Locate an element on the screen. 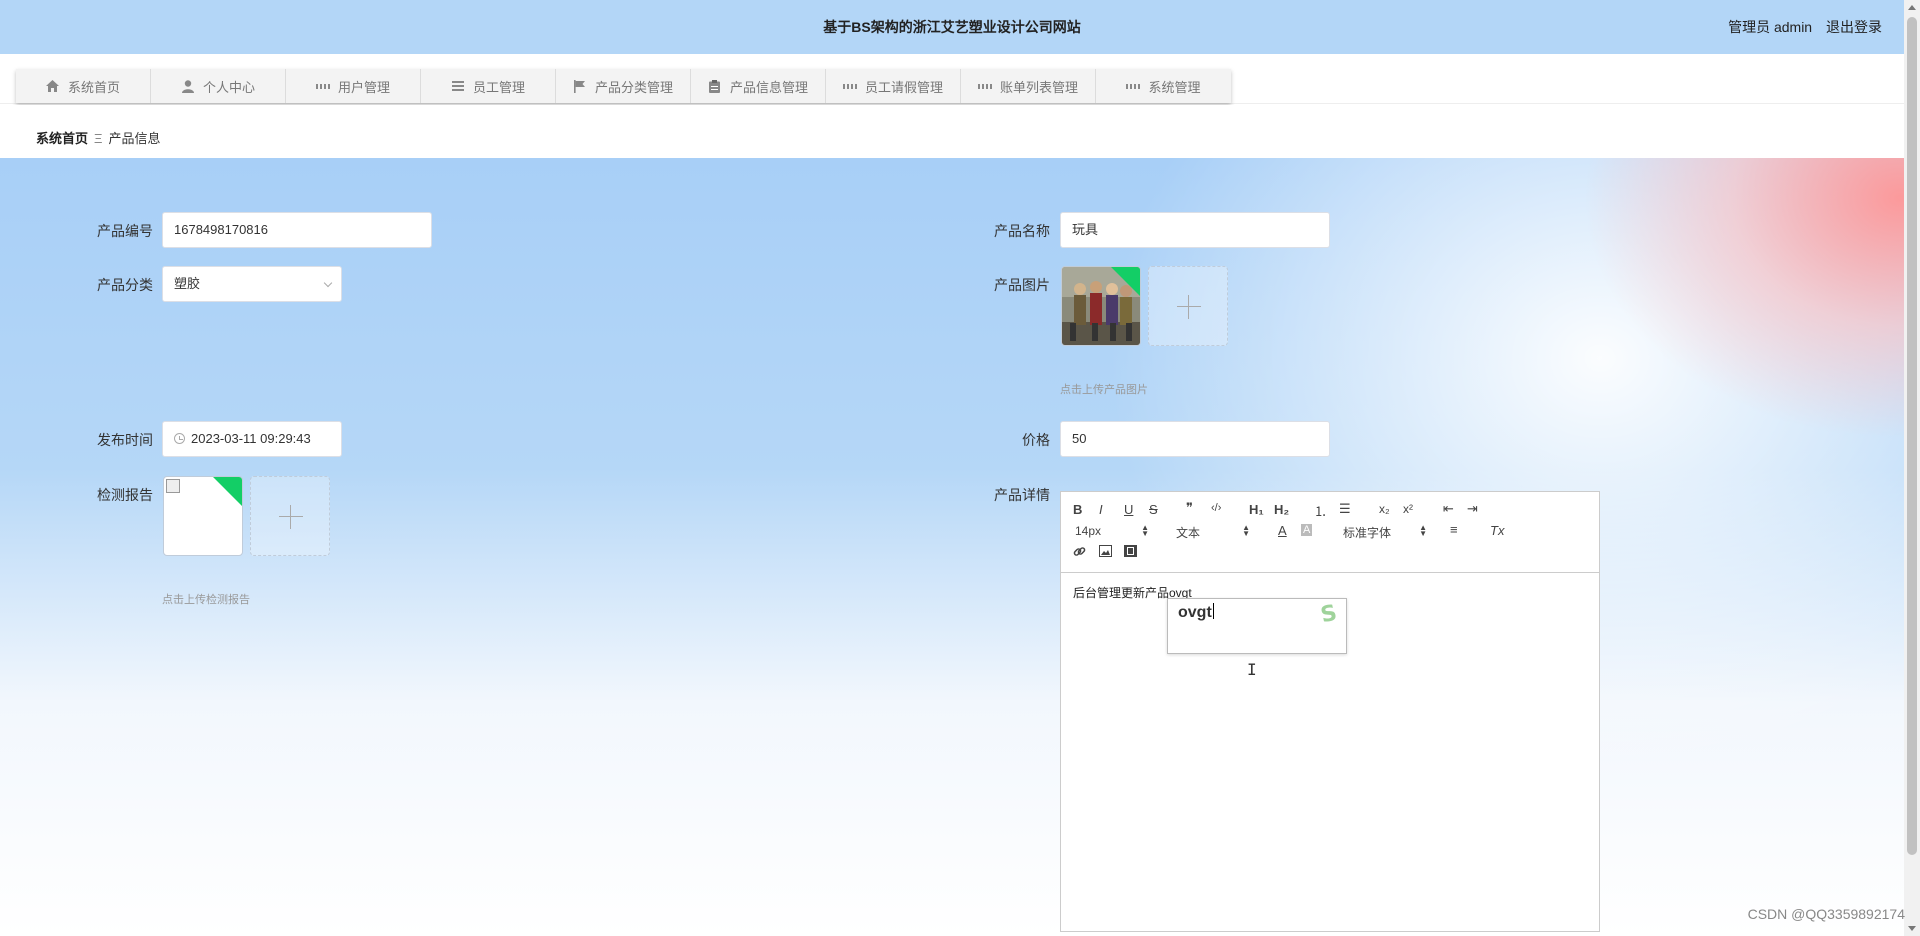  nav-label: 产品分类管理 is located at coordinates (633, 87).